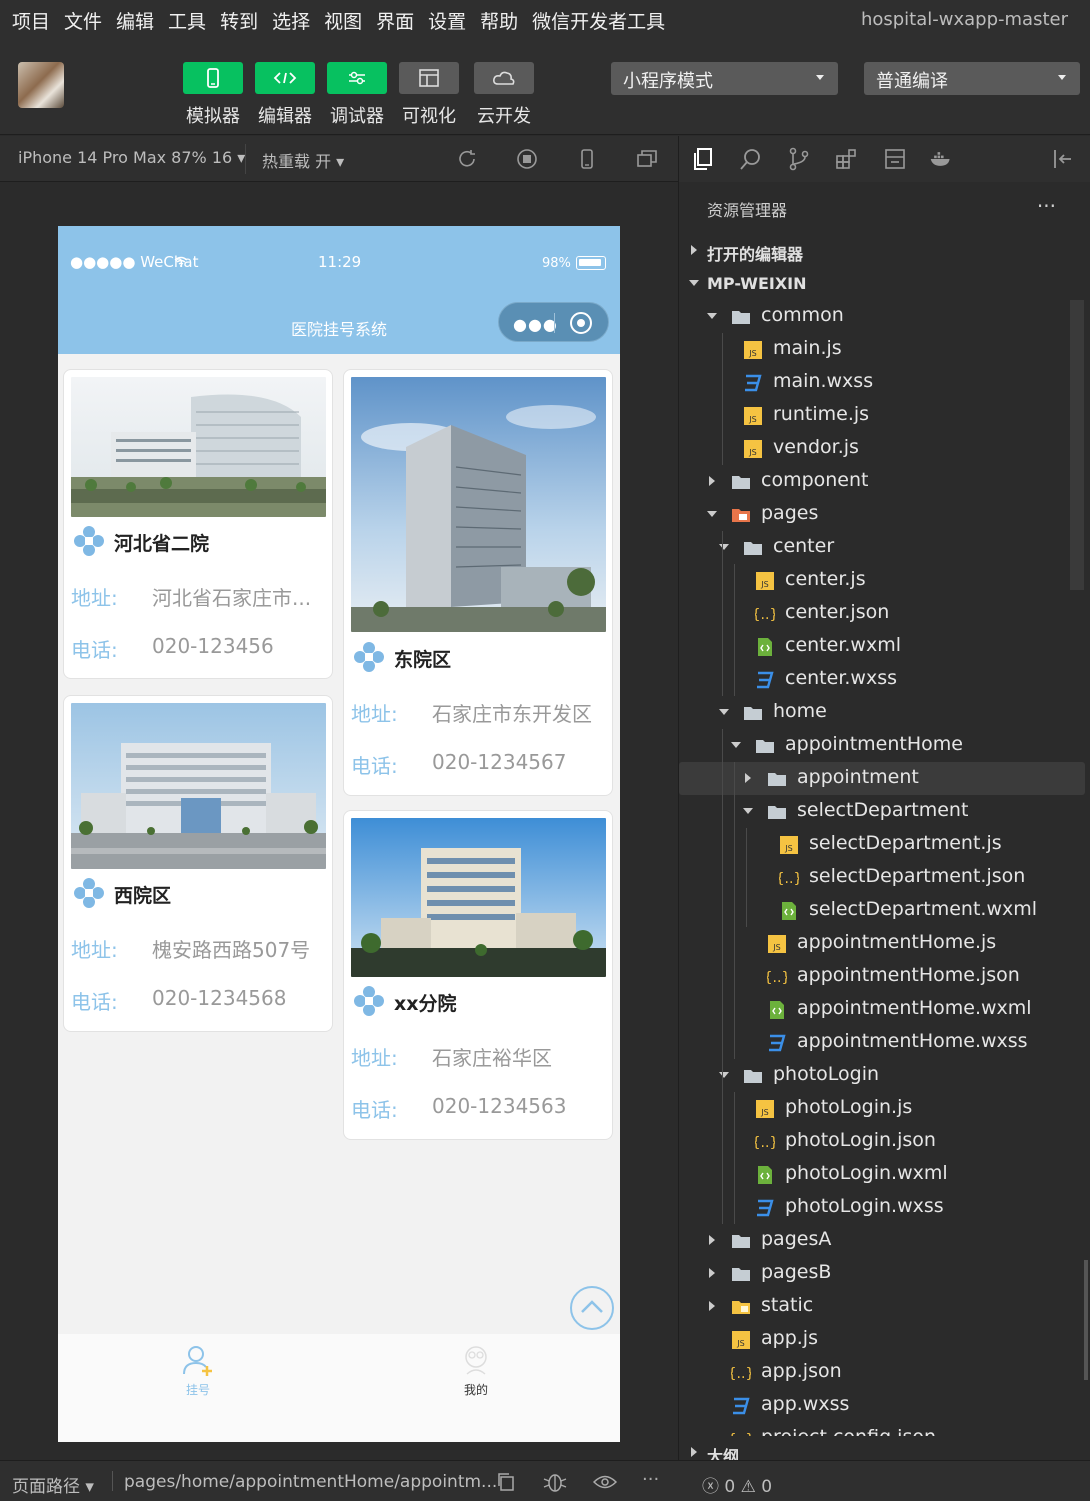 Image resolution: width=1090 pixels, height=1501 pixels. What do you see at coordinates (882, 910) in the screenshot?
I see `tree-file: selectDepartment.wxml` at bounding box center [882, 910].